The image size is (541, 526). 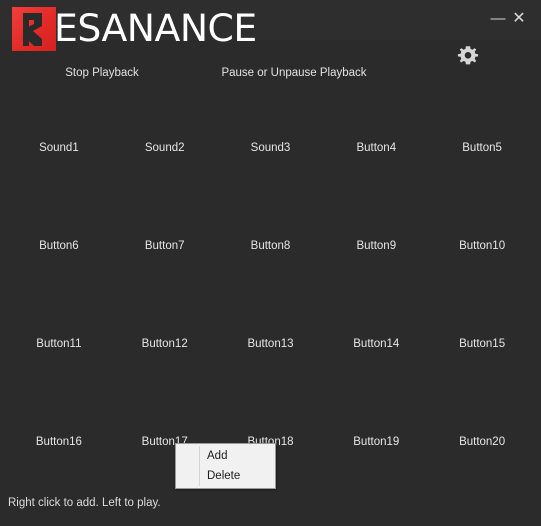 What do you see at coordinates (482, 442) in the screenshot?
I see `sound-pad: Button20` at bounding box center [482, 442].